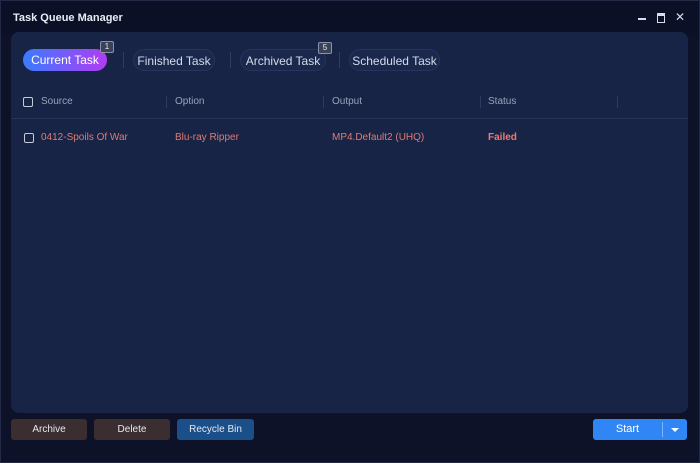 Image resolution: width=700 pixels, height=463 pixels. What do you see at coordinates (350, 18) in the screenshot?
I see `title-bar: Task Queue Manager ✕` at bounding box center [350, 18].